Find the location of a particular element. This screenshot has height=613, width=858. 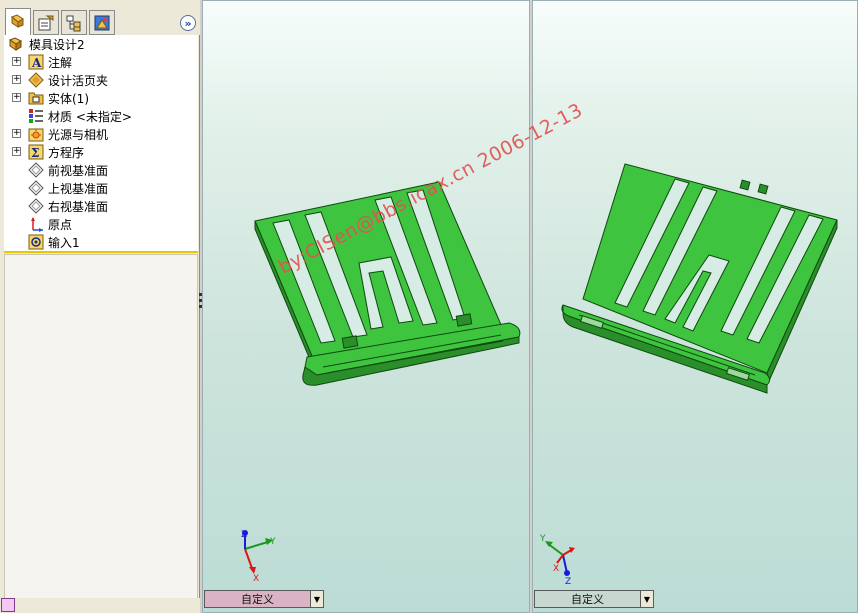

feature-tree-icon is located at coordinates (17, 21).